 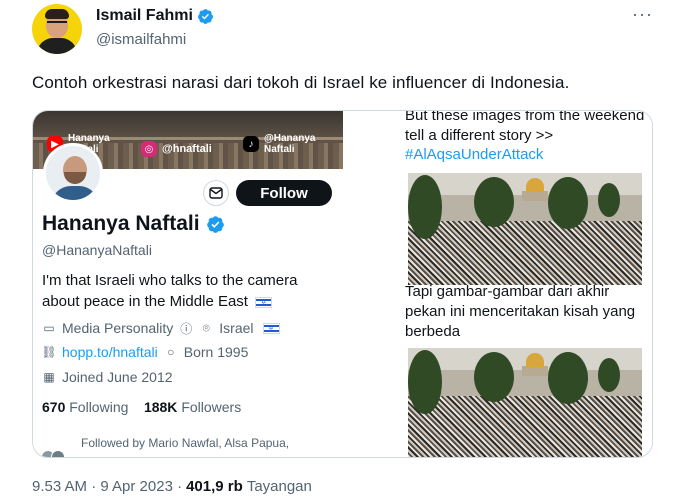 I want to click on profile-avatar, so click(x=73, y=173).